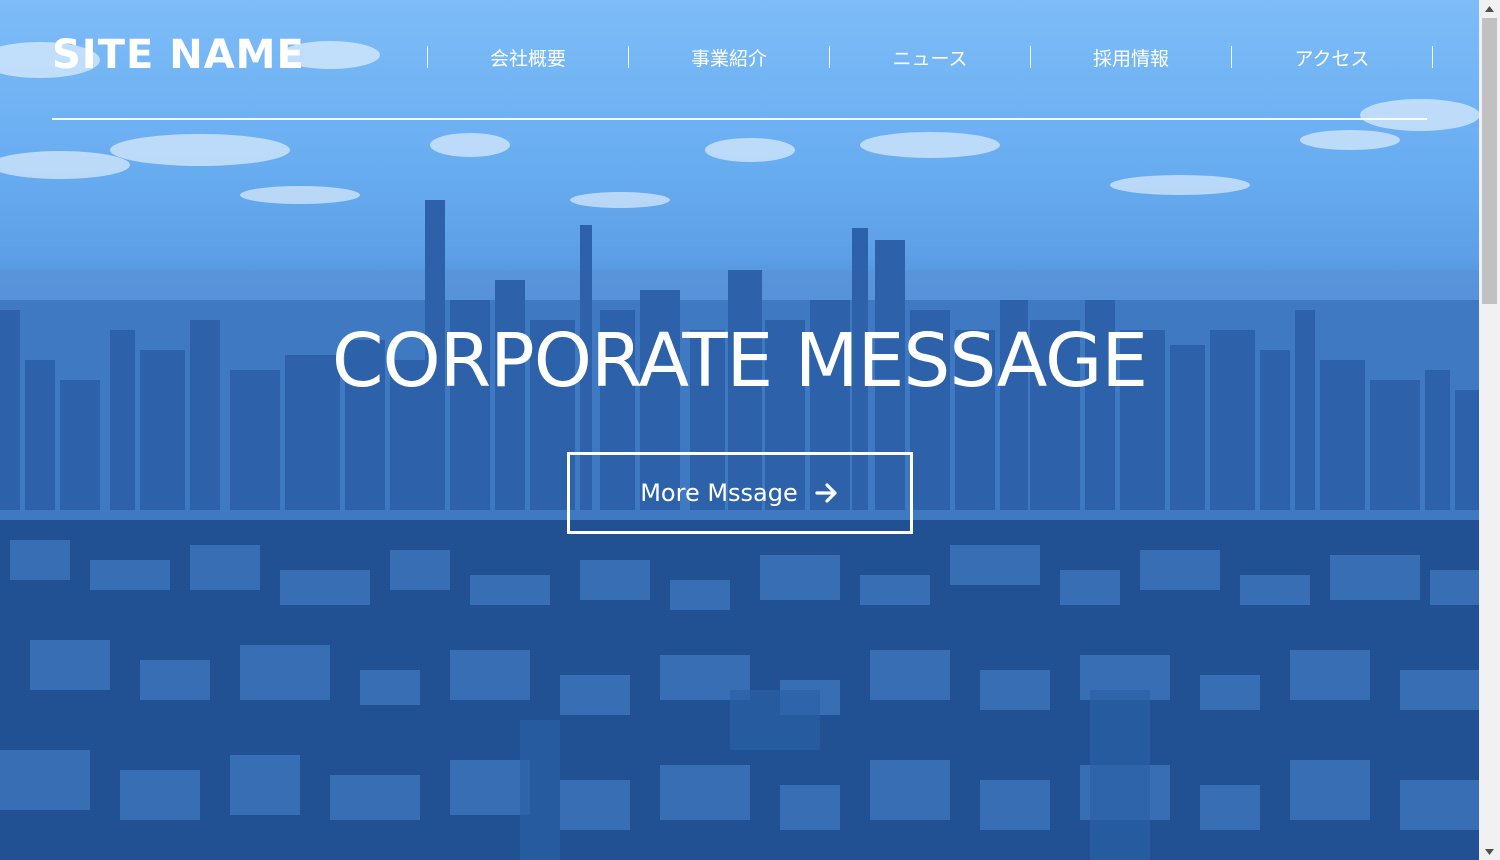 The image size is (1500, 860). I want to click on vertical-scrollbar, so click(1489, 430).